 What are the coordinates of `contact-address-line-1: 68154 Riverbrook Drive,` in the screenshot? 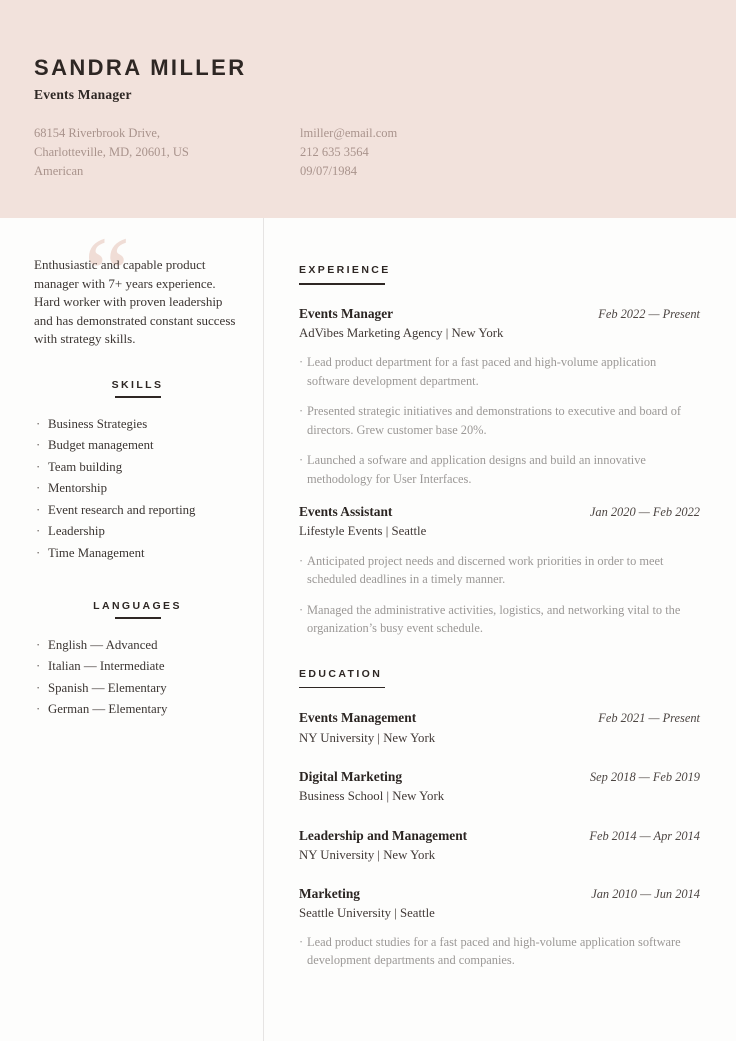 It's located at (97, 133).